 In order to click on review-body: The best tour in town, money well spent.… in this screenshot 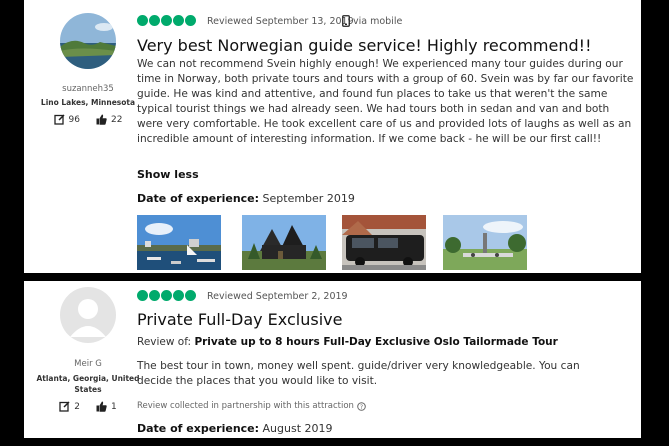, I will do `click(358, 373)`.